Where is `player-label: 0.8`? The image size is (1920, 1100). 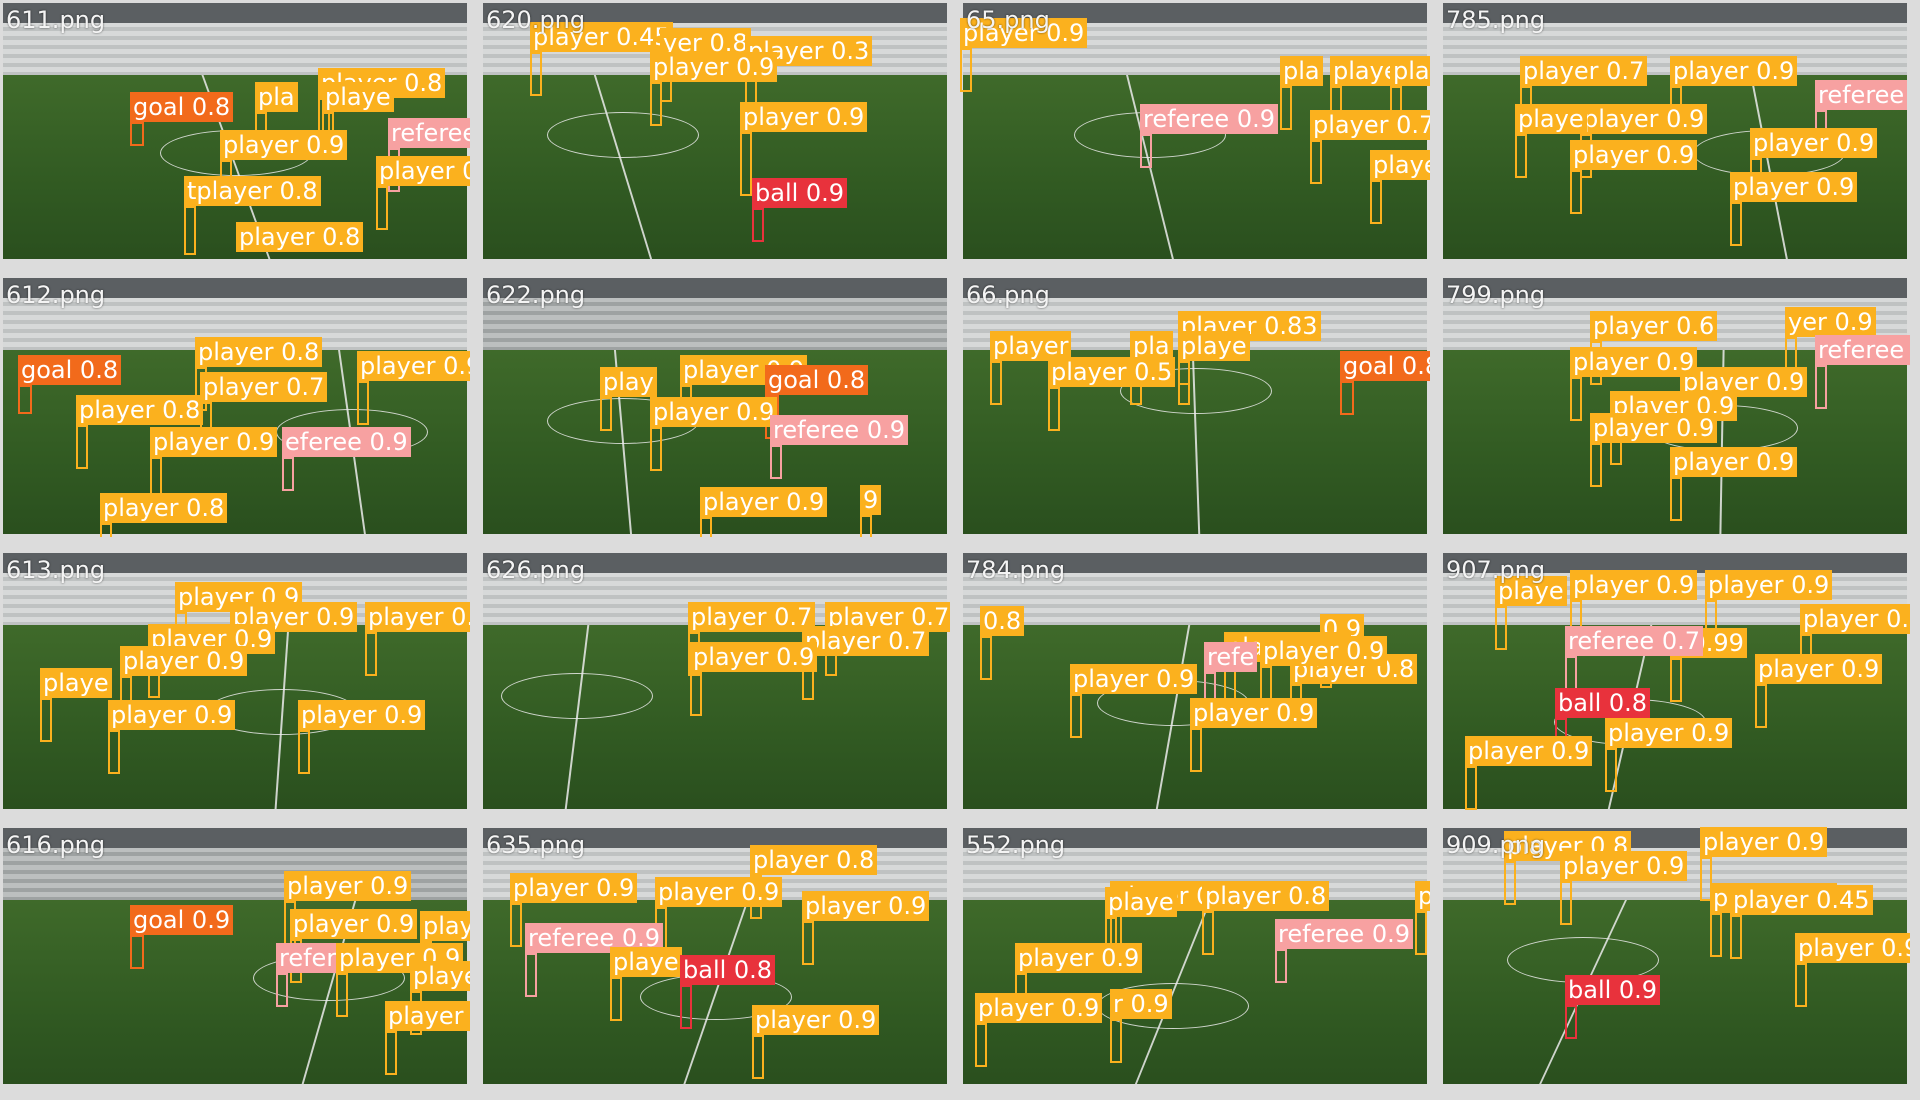
player-label: 0.8 is located at coordinates (1002, 621).